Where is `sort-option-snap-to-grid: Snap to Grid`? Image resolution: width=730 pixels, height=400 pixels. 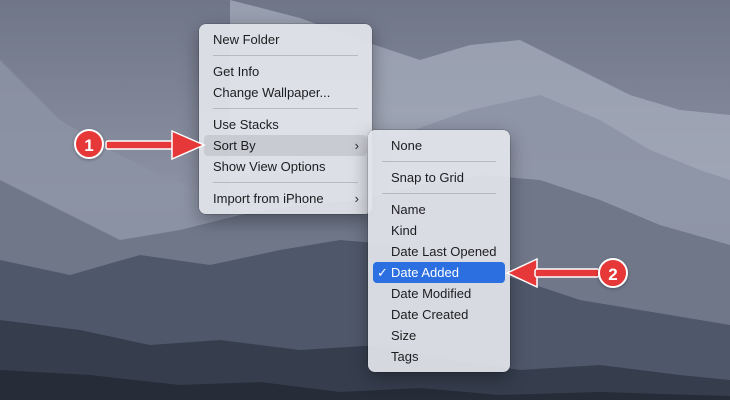
sort-option-snap-to-grid: Snap to Grid is located at coordinates (439, 177).